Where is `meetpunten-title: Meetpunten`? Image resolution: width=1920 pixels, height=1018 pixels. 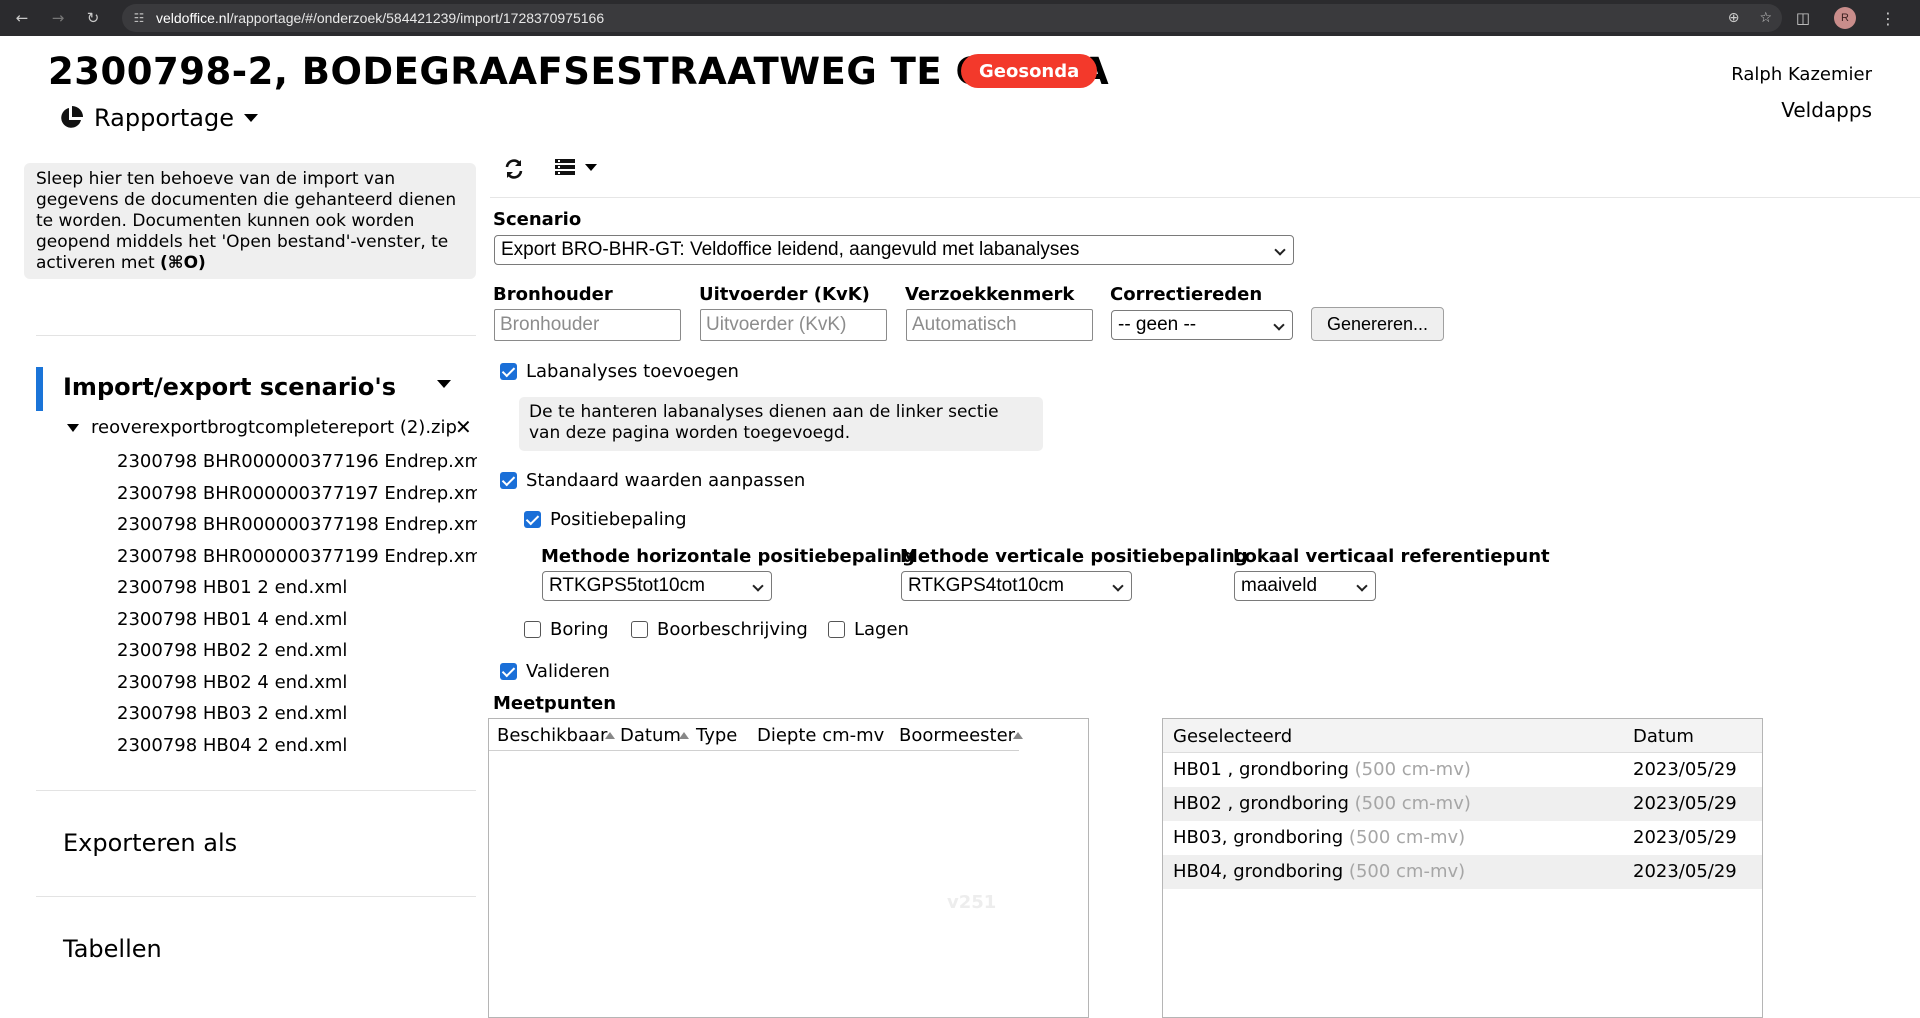
meetpunten-title: Meetpunten is located at coordinates (555, 703).